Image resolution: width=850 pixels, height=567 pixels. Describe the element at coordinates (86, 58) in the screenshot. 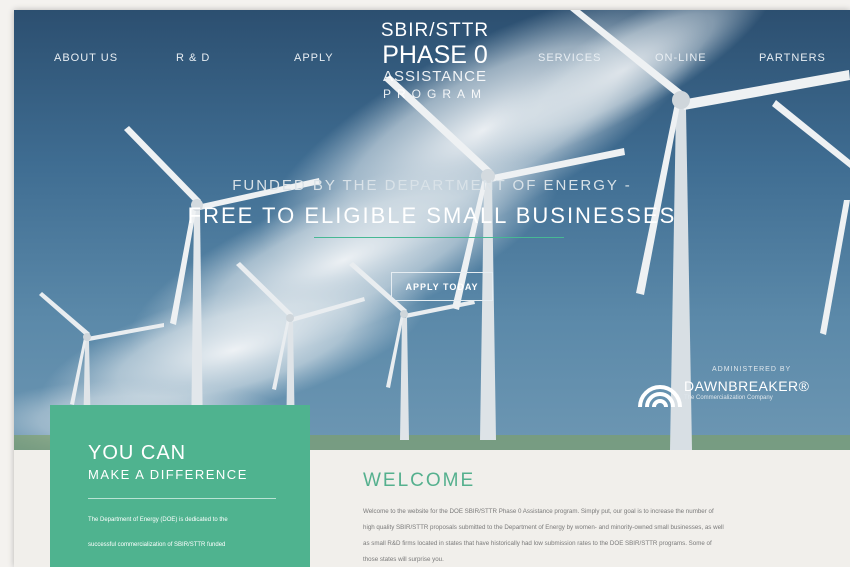

I see `nav-about-us: ABOUT US` at that location.